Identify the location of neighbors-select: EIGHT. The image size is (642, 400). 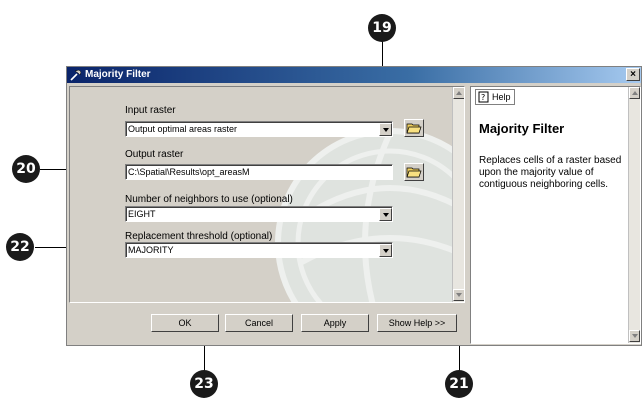
(259, 214).